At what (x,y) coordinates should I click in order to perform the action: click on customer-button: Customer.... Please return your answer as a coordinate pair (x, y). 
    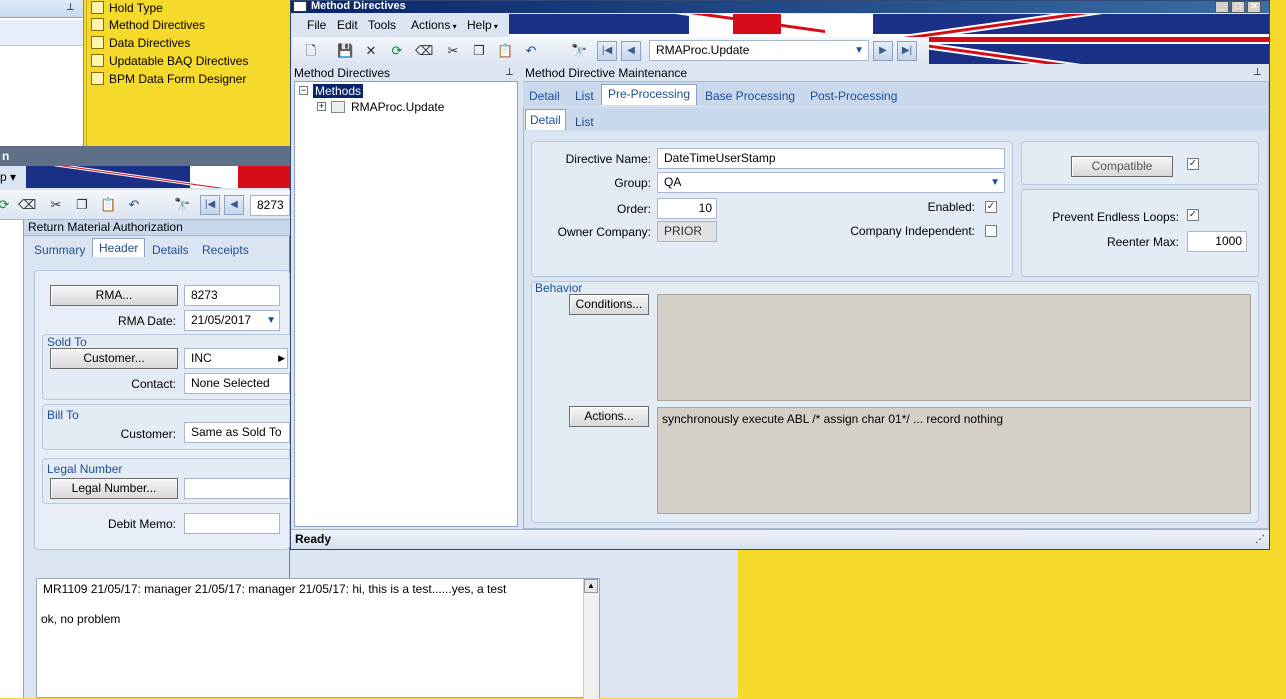
    Looking at the image, I should click on (114, 358).